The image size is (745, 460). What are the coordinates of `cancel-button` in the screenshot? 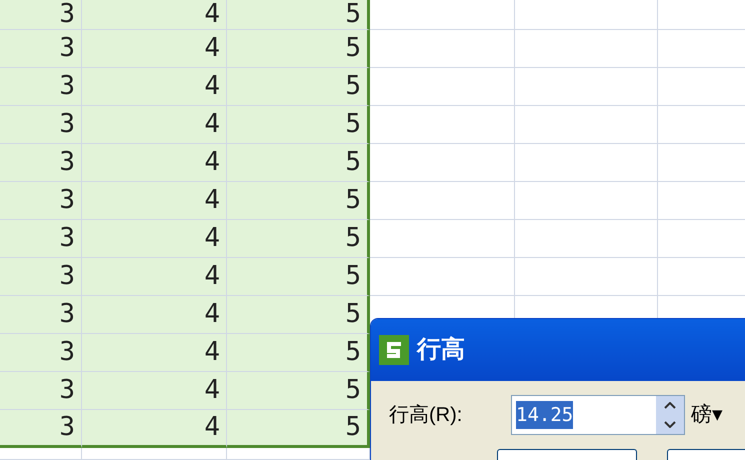 It's located at (706, 454).